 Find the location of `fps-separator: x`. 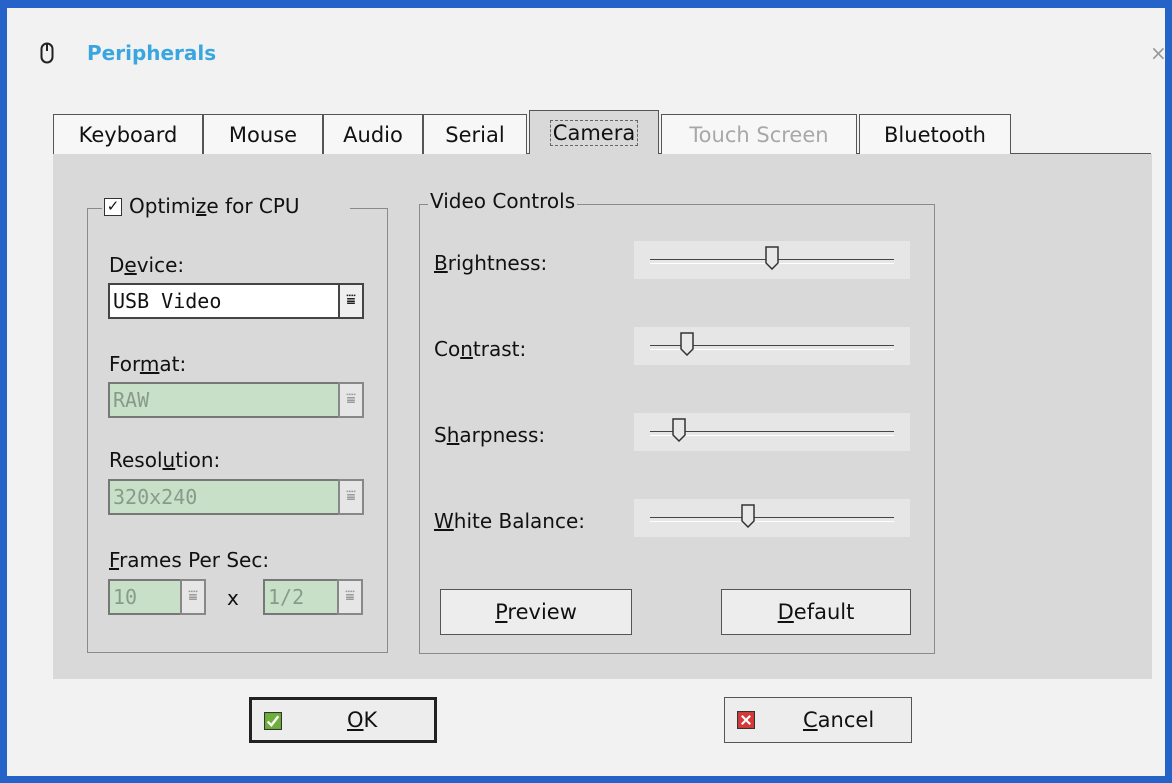

fps-separator: x is located at coordinates (233, 598).